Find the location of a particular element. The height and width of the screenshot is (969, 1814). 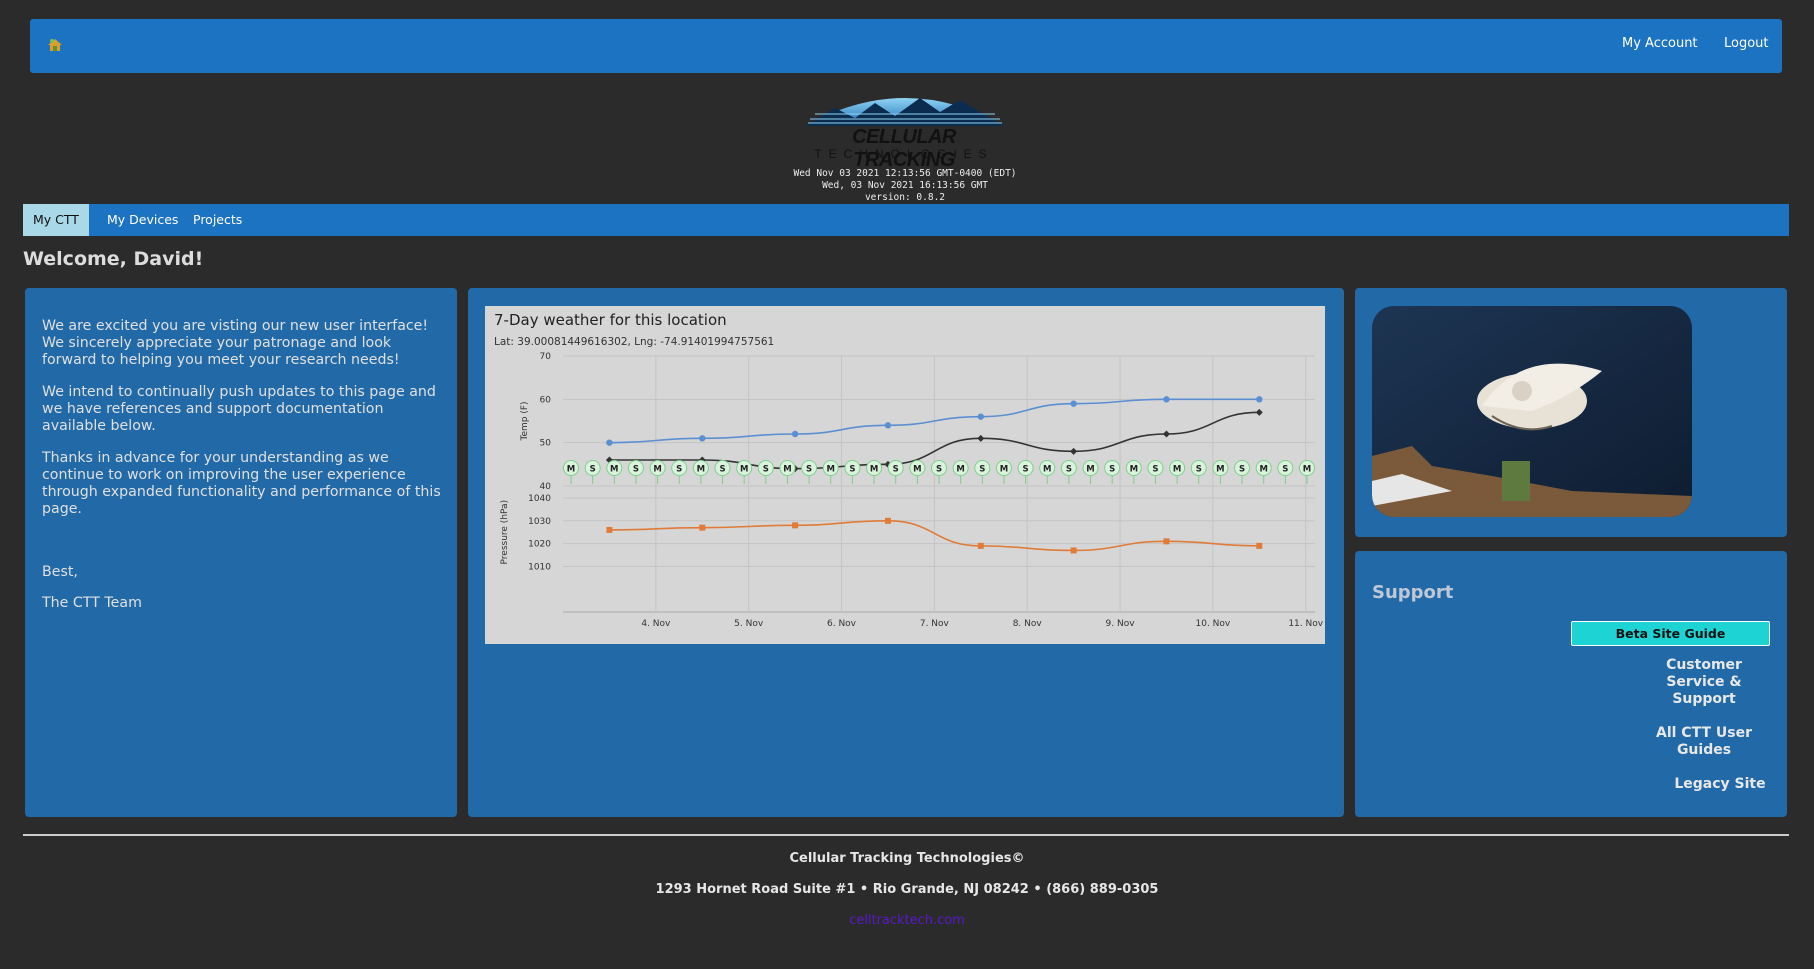

temp-axis-title: Temp (F) is located at coordinates (525, 421).